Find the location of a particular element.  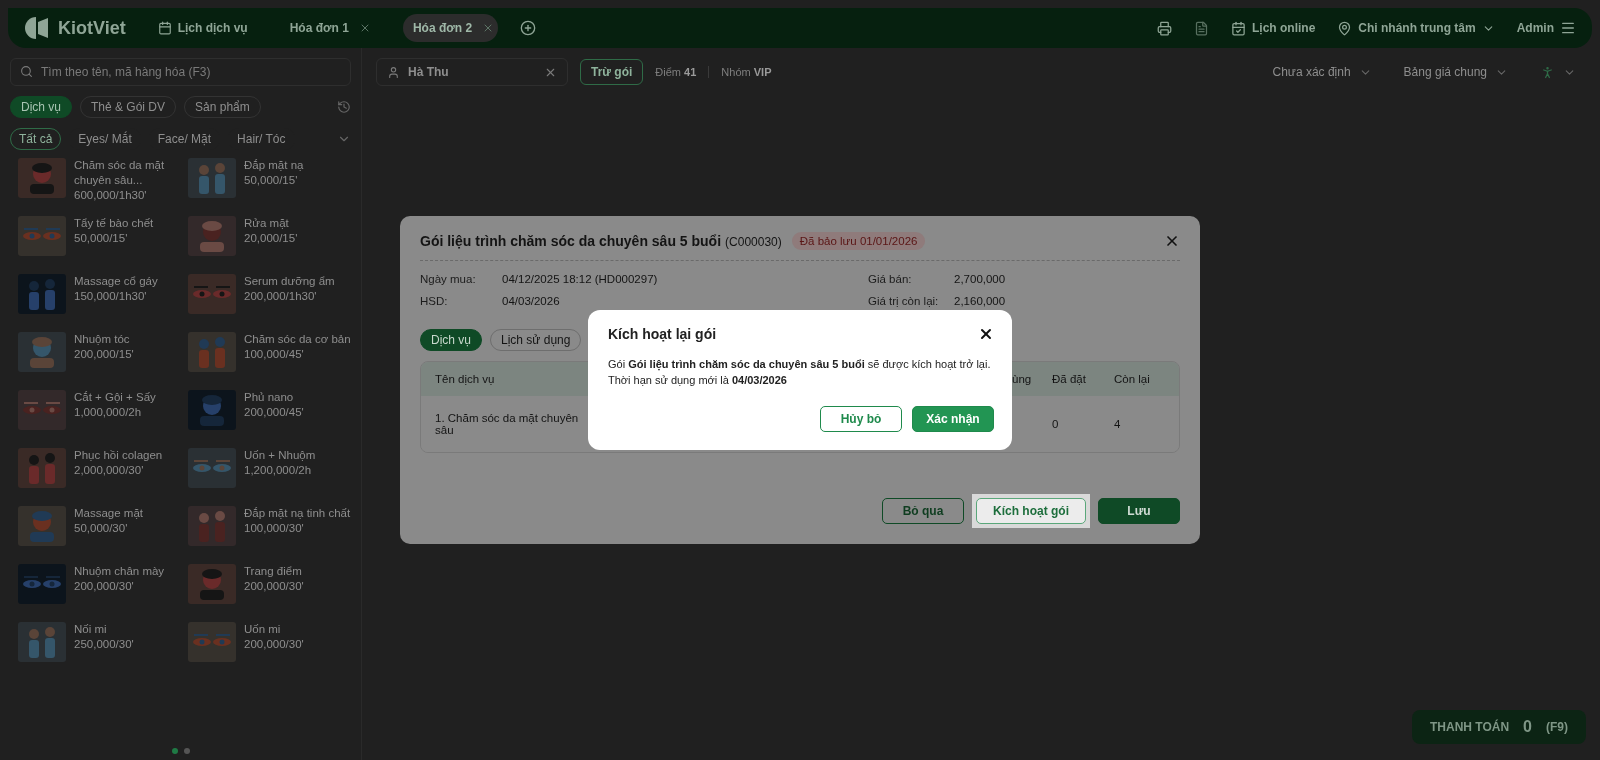

service-price: 200,000/45' is located at coordinates (274, 412).